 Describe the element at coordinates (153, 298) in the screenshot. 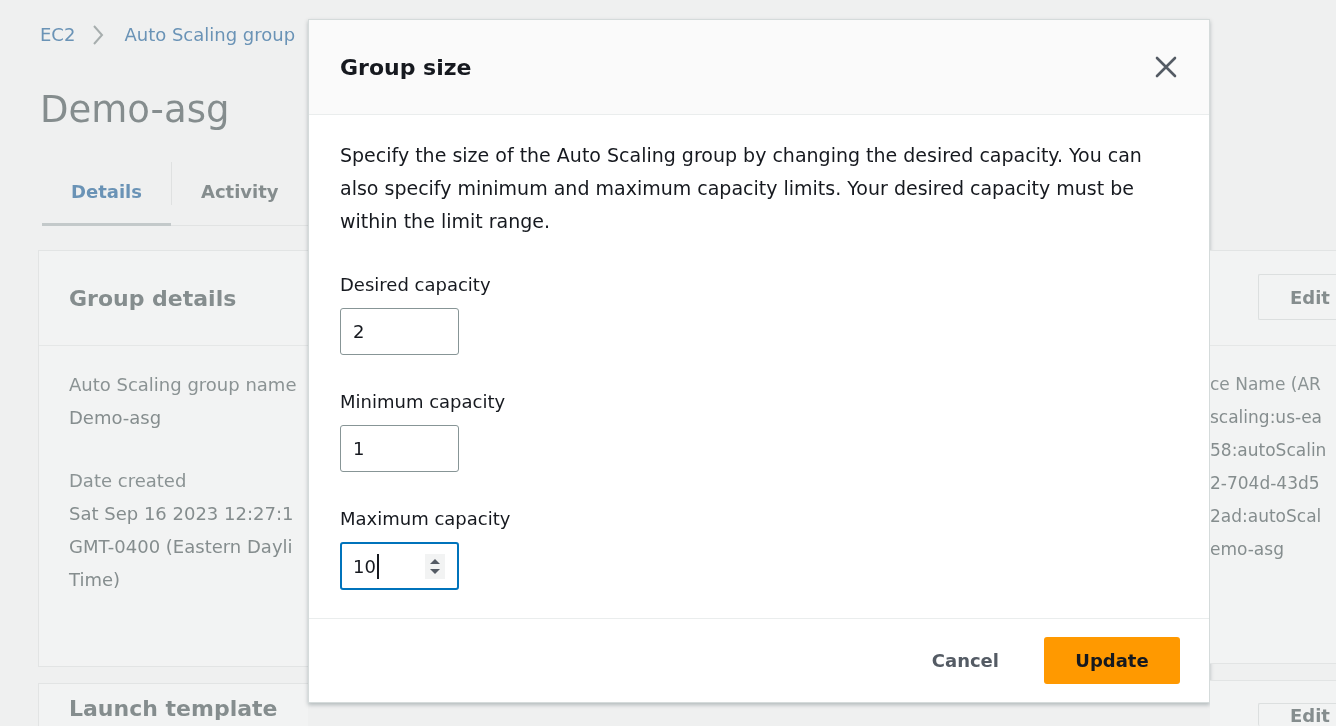

I see `card-title: Group details` at that location.